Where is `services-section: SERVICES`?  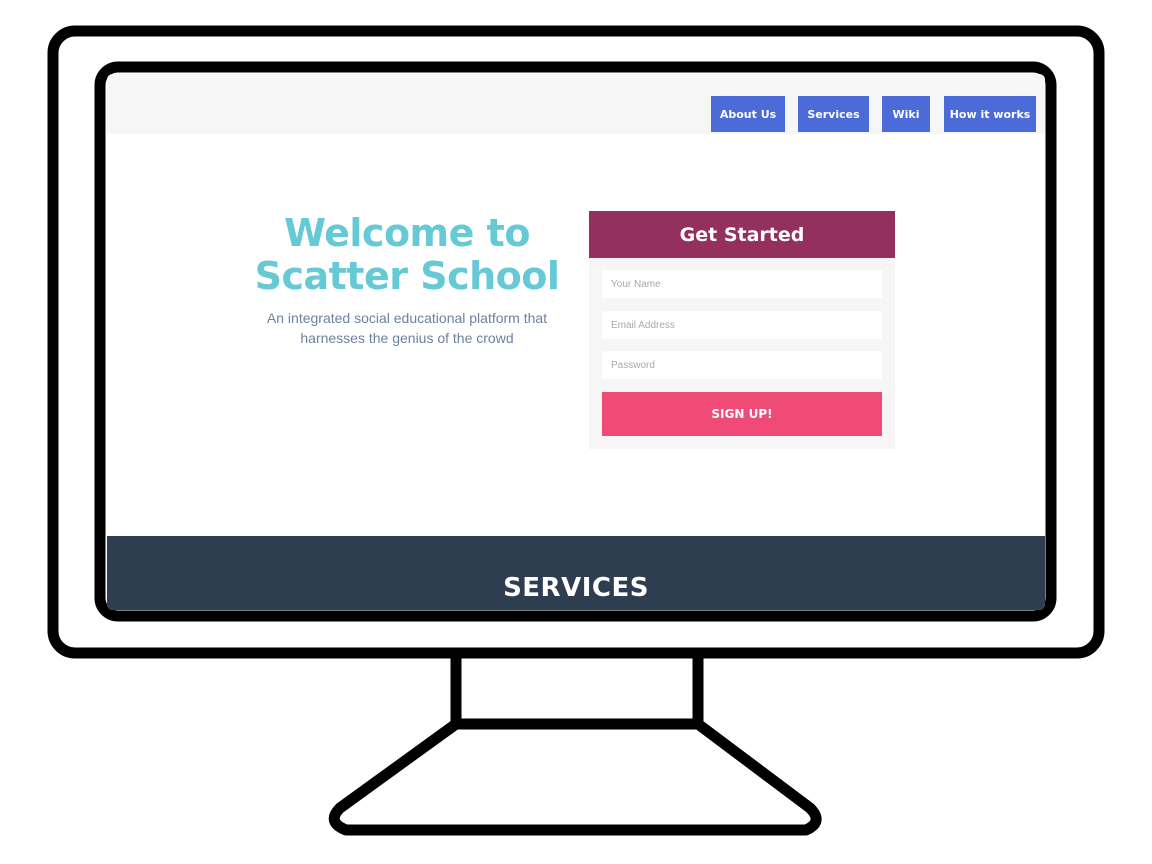 services-section: SERVICES is located at coordinates (576, 573).